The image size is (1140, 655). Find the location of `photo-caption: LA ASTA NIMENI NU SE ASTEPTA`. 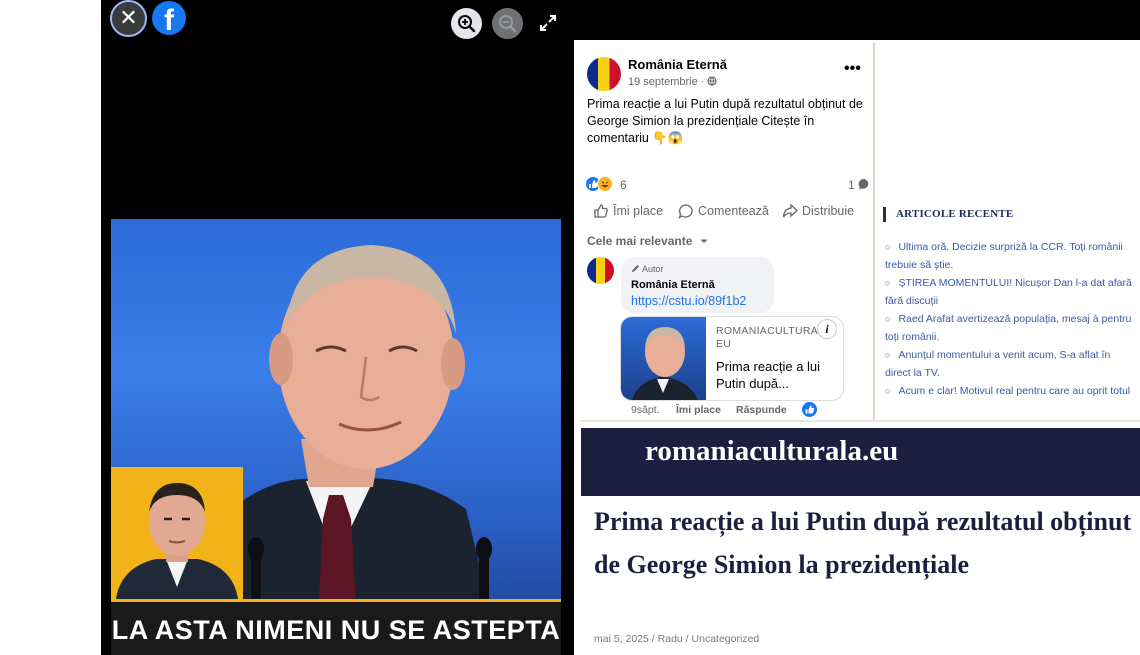

photo-caption: LA ASTA NIMENI NU SE ASTEPTA is located at coordinates (336, 630).